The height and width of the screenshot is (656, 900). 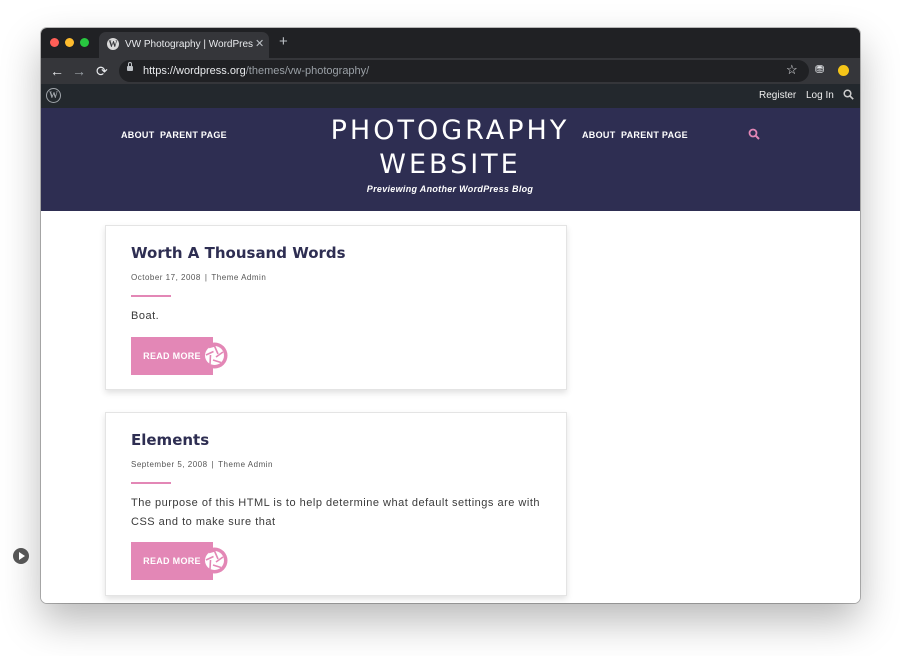 I want to click on zoom-window-button, so click(x=84, y=42).